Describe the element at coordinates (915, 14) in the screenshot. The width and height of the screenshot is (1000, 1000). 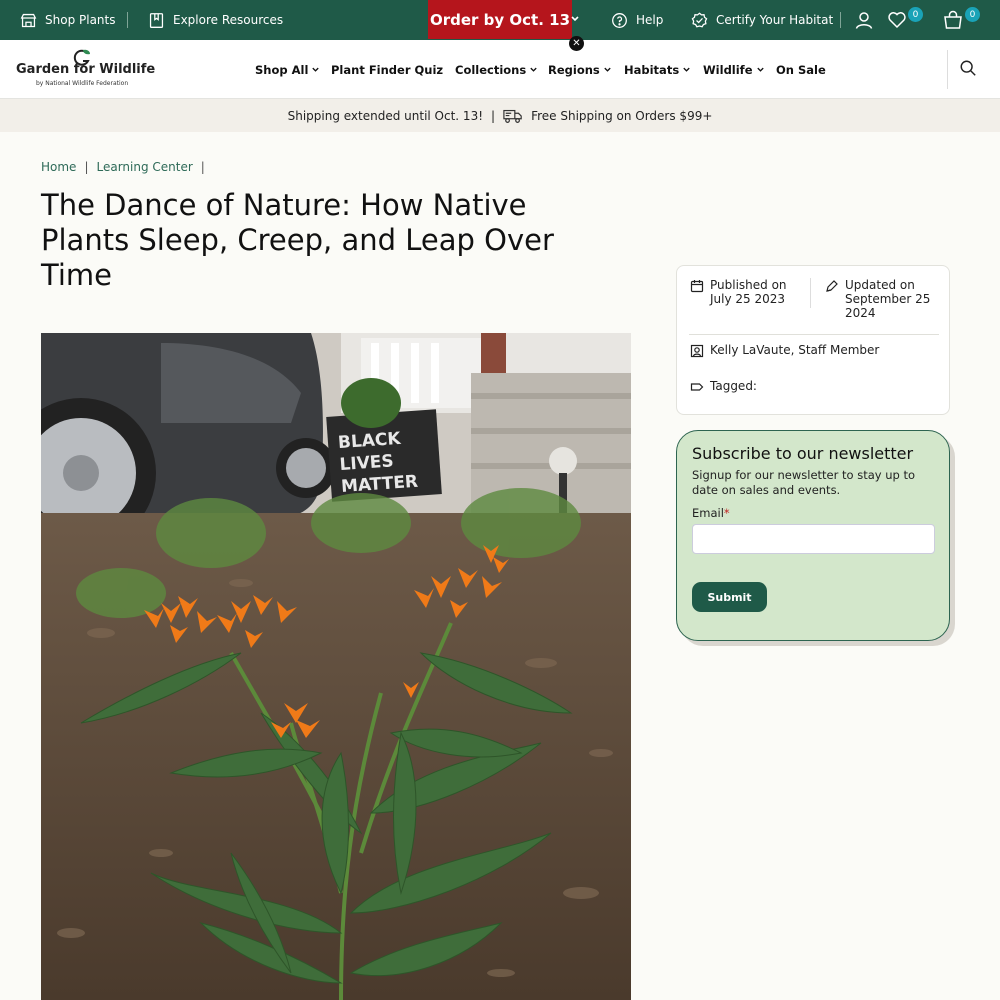
I see `wishlist-count-badge: 0` at that location.